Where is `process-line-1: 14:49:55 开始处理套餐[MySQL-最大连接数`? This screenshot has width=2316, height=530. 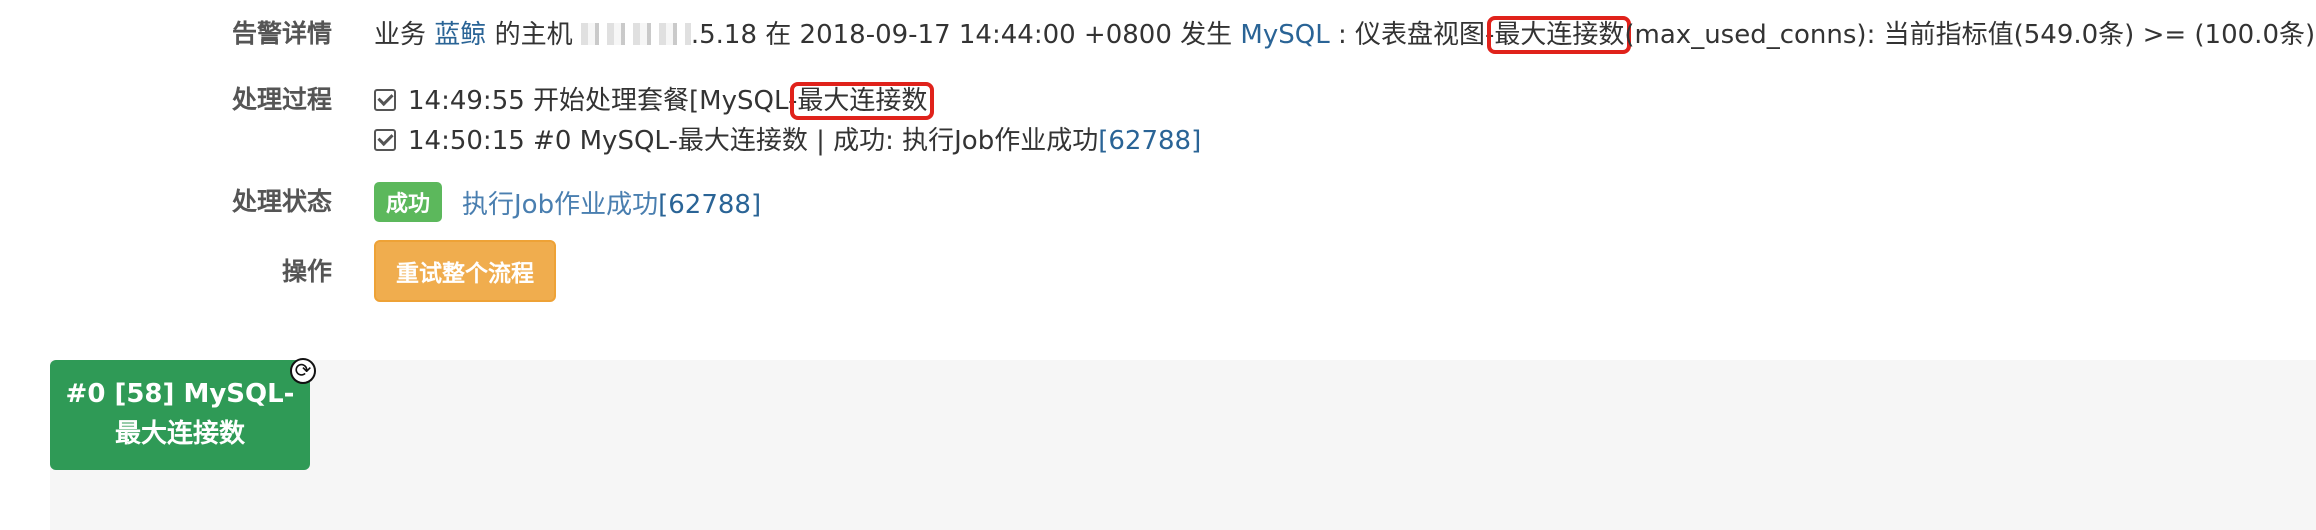 process-line-1: 14:49:55 开始处理套餐[MySQL-最大连接数 is located at coordinates (654, 100).